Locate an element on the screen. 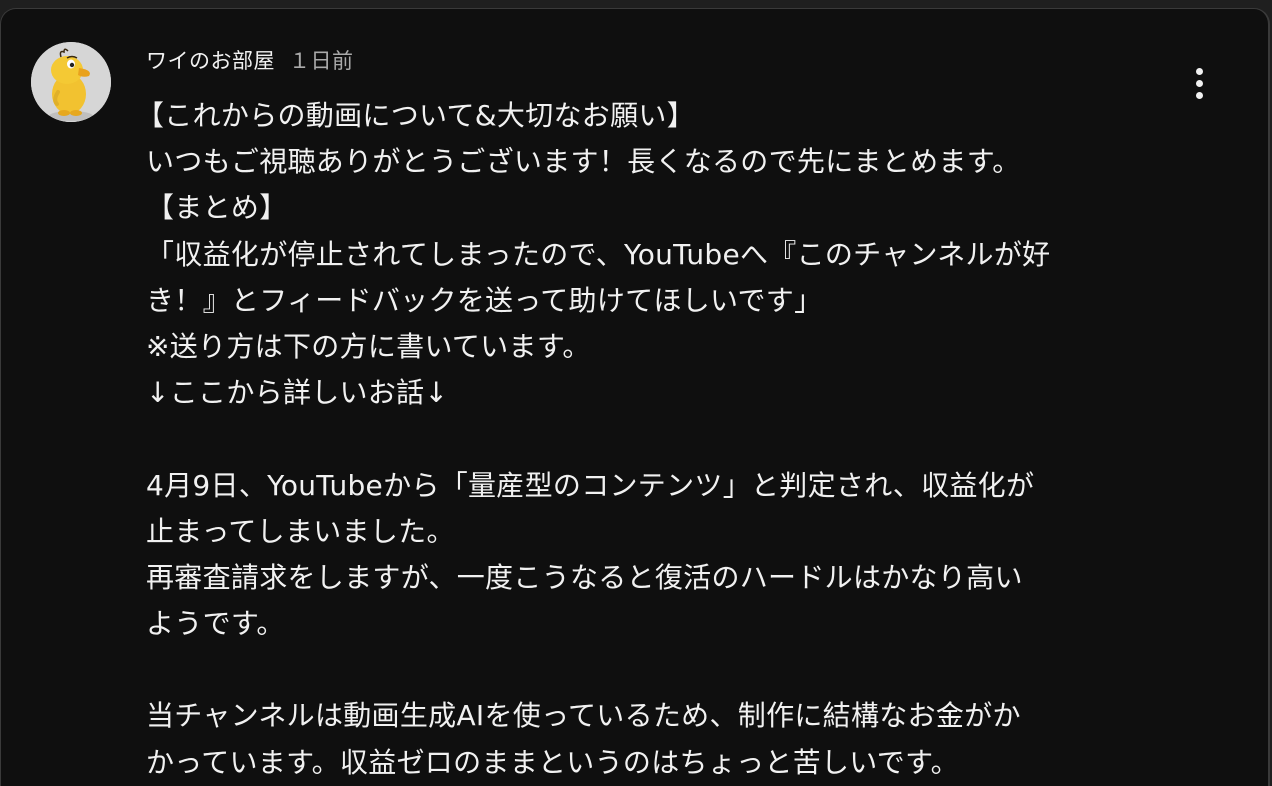 The height and width of the screenshot is (786, 1272). comment-line: ようです。 is located at coordinates (215, 624).